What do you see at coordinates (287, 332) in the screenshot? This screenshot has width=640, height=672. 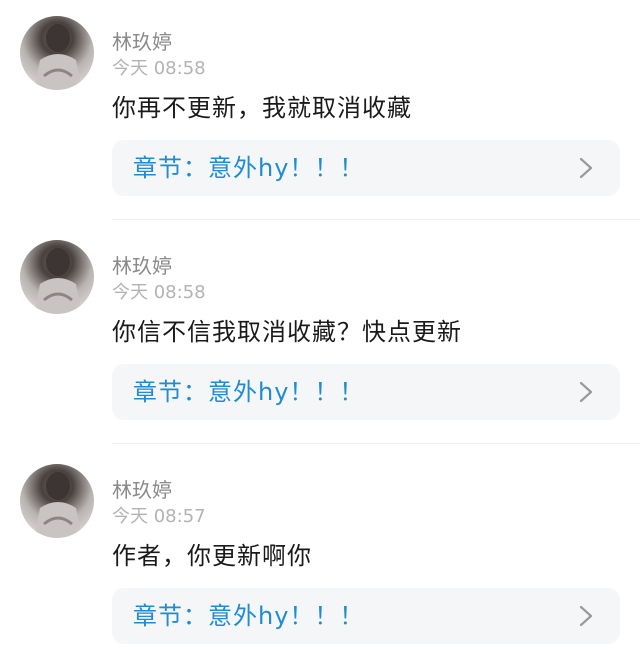 I see `comment-text: 你信不信我取消收藏？快点更新` at bounding box center [287, 332].